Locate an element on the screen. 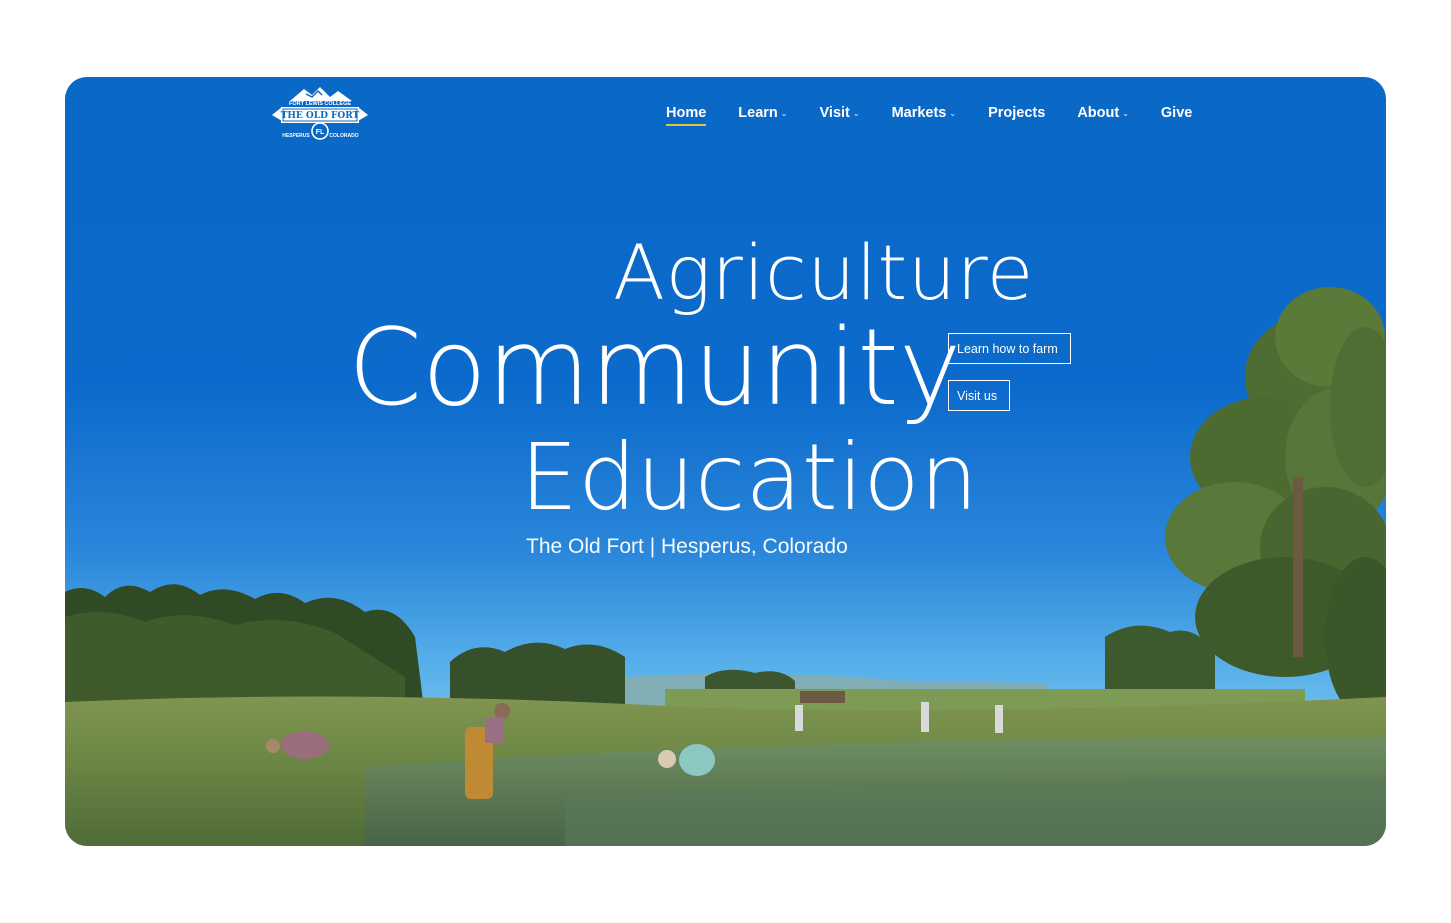  nav-item-visit: Visit ⌄ is located at coordinates (840, 113).